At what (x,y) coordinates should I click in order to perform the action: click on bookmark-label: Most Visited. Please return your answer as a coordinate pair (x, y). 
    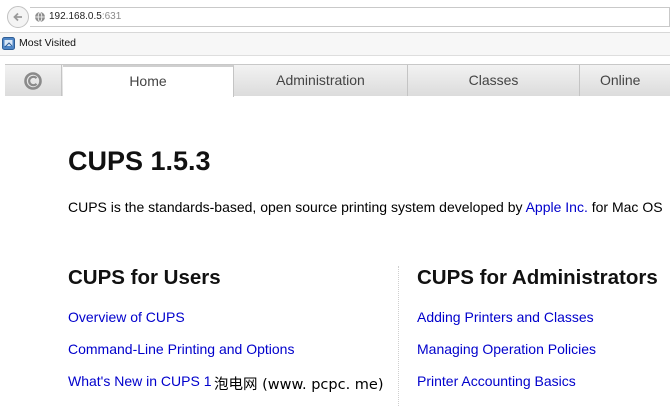
    Looking at the image, I should click on (47, 43).